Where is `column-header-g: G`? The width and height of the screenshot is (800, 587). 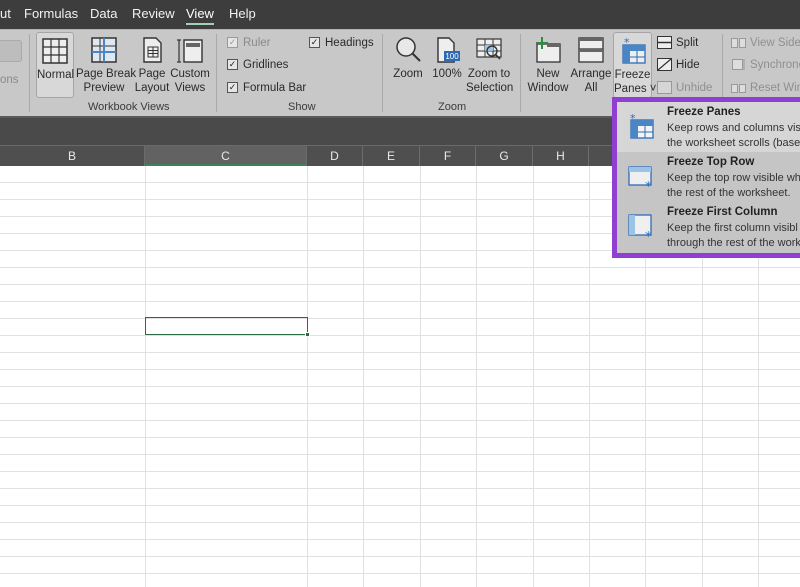 column-header-g: G is located at coordinates (504, 156).